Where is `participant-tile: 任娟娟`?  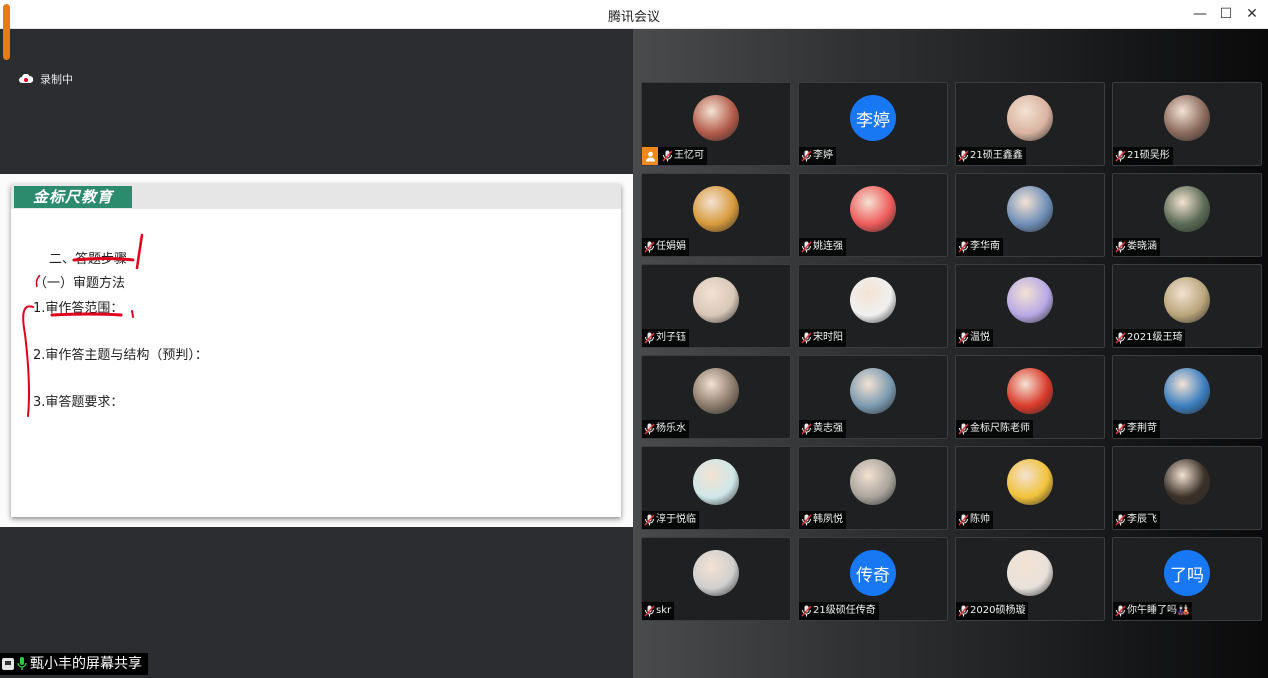 participant-tile: 任娟娟 is located at coordinates (716, 215).